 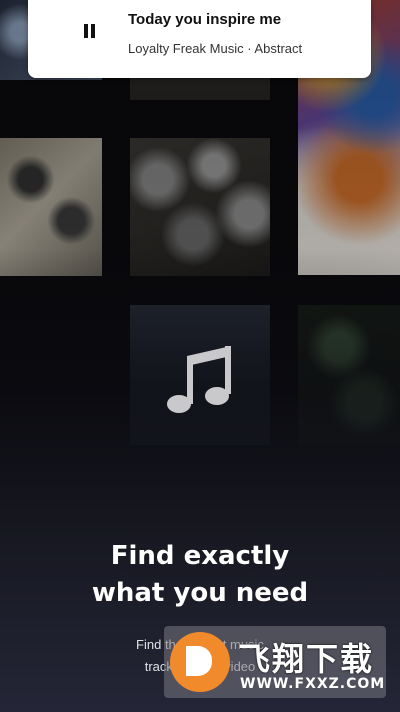 I want to click on track-title: Today you inspire me, so click(x=205, y=19).